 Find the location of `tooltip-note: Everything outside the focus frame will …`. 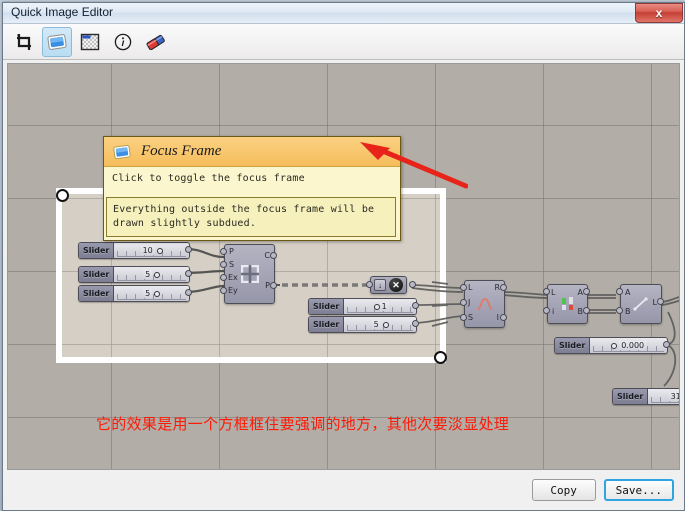

tooltip-note: Everything outside the focus frame will … is located at coordinates (251, 217).